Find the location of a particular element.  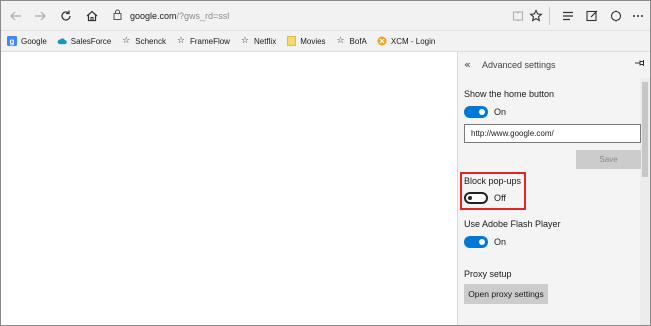

favorite-google: g Google is located at coordinates (27, 41).